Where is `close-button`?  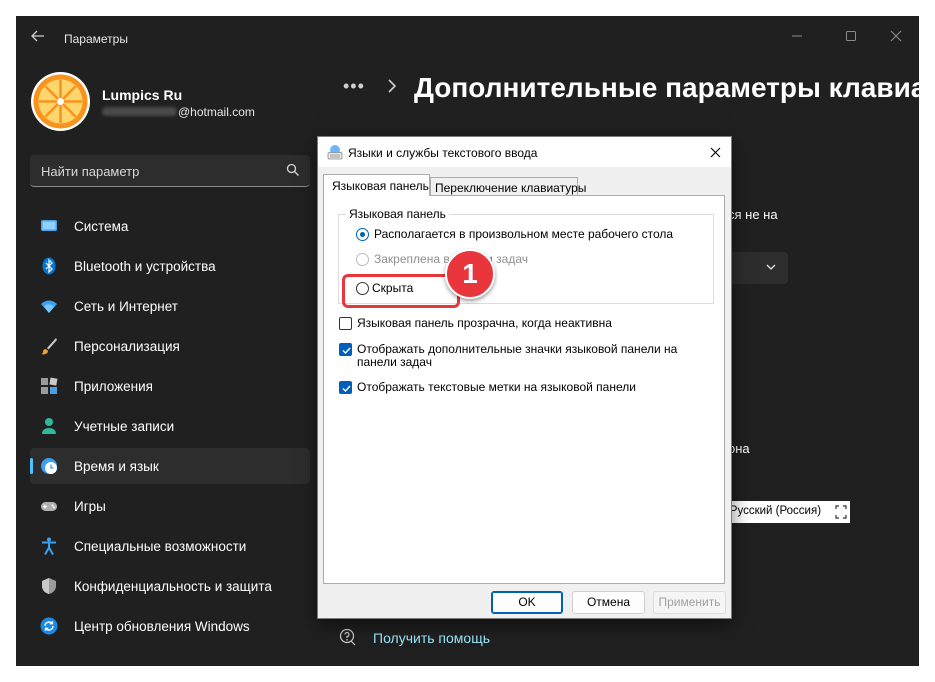 close-button is located at coordinates (896, 36).